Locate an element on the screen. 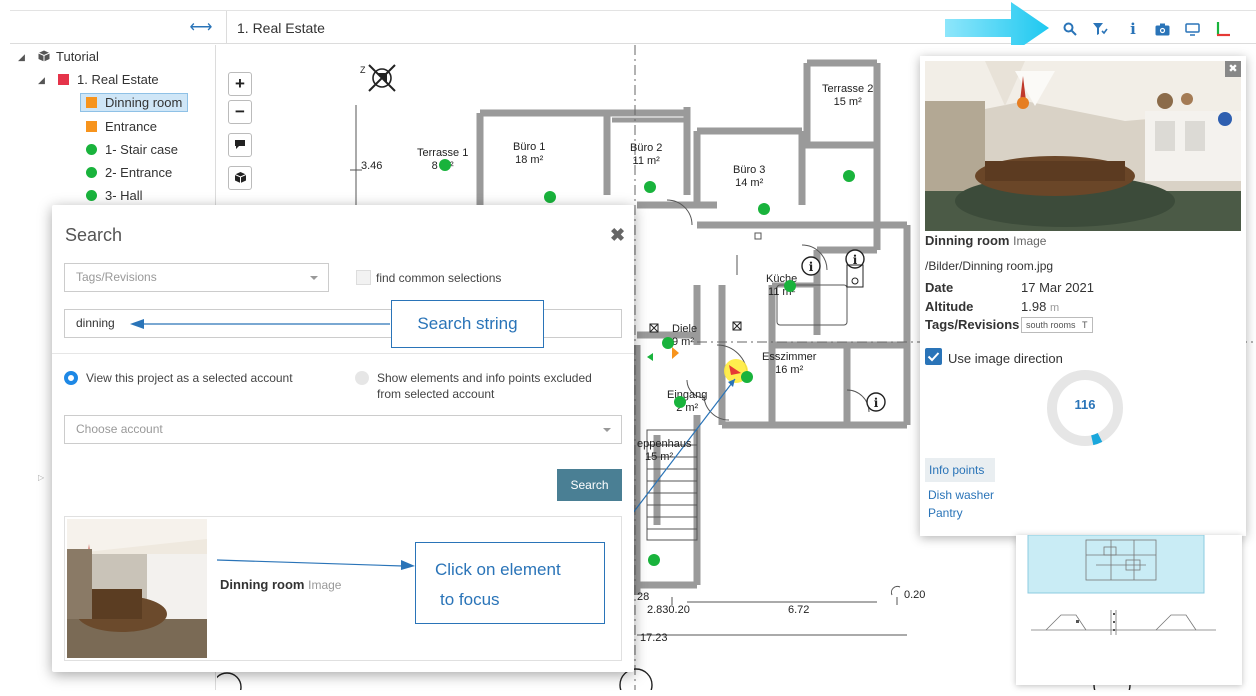 The image size is (1256, 696). tree-item-2-entrance: 2- Entrance is located at coordinates (129, 173).